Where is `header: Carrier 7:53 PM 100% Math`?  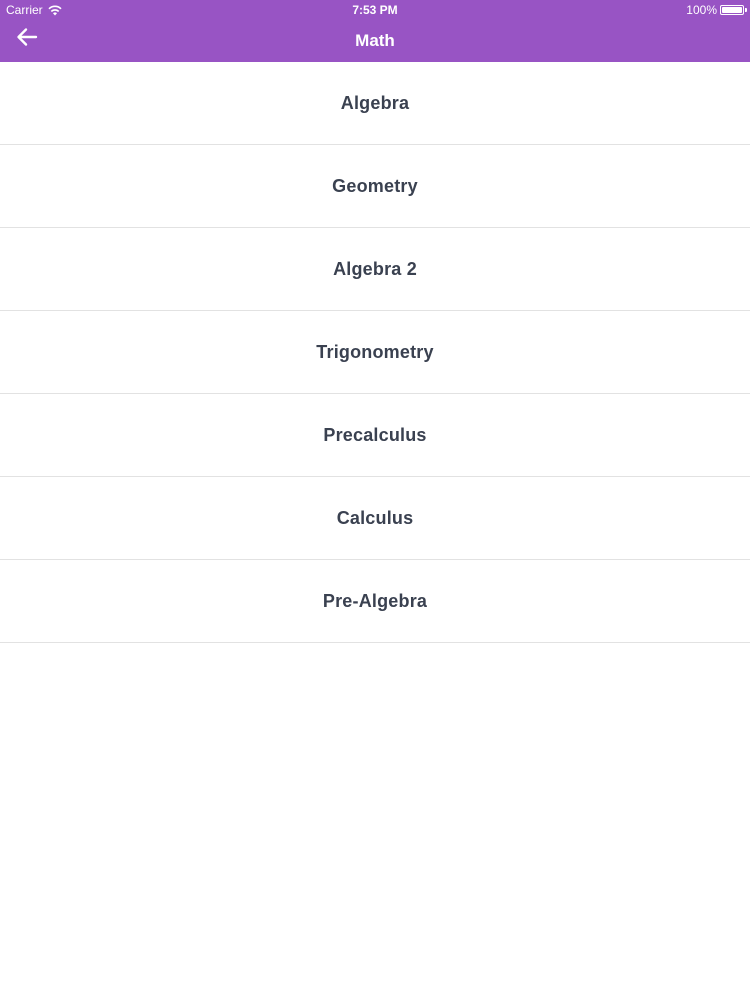
header: Carrier 7:53 PM 100% Math is located at coordinates (375, 31).